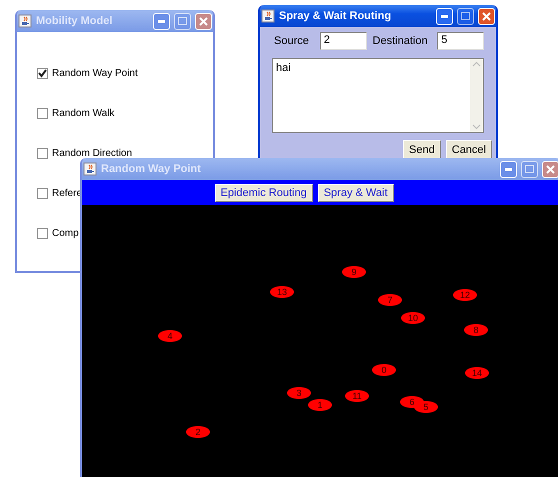 The height and width of the screenshot is (477, 558). I want to click on destination-label: Destination, so click(400, 41).